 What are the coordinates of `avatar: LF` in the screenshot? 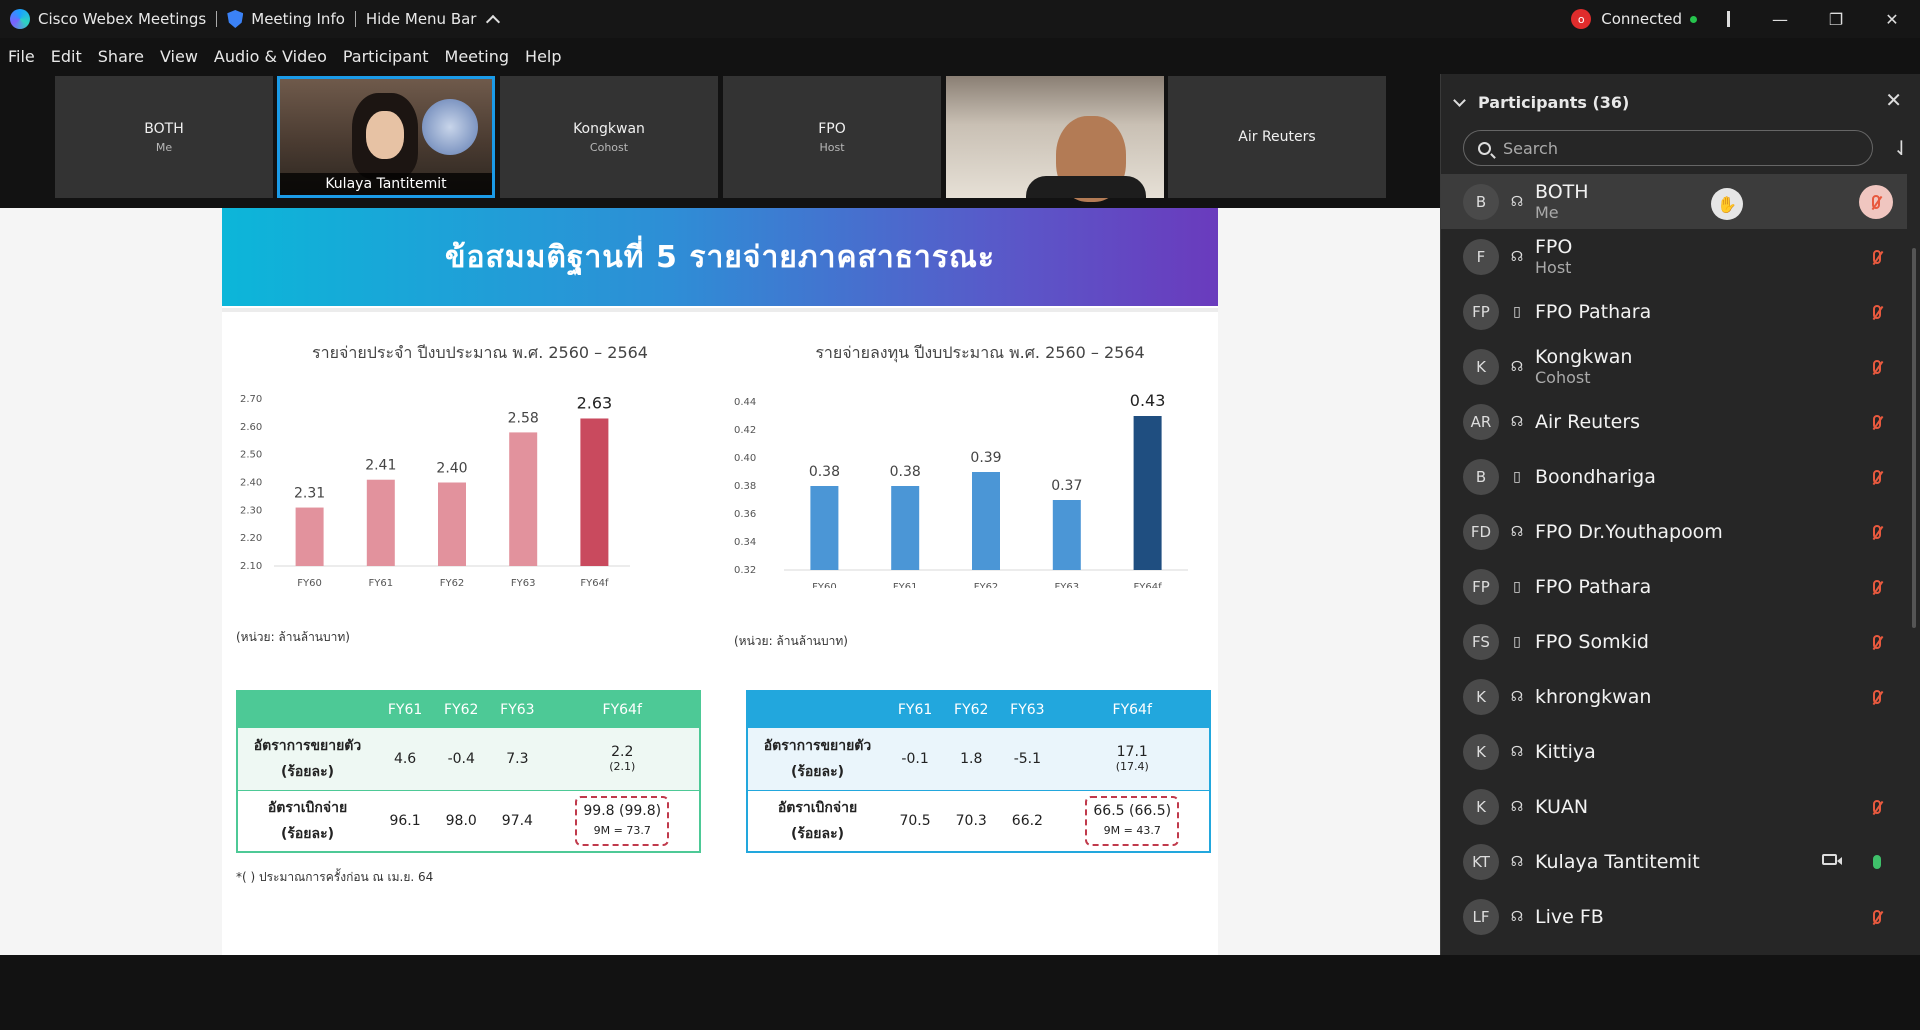 It's located at (1481, 916).